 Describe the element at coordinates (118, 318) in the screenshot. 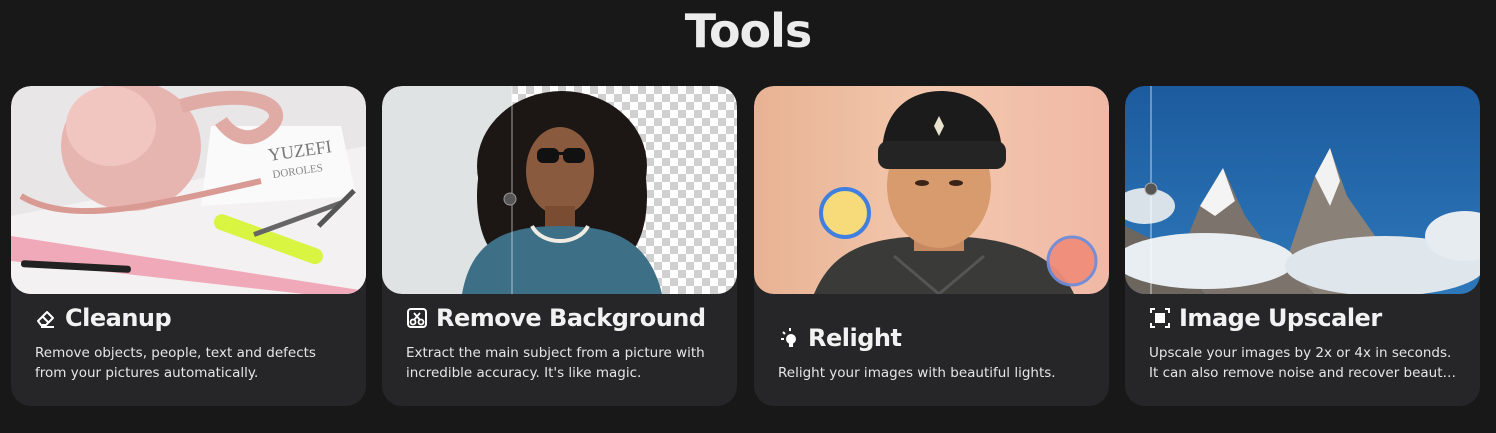

I see `tool-name: Cleanup` at that location.